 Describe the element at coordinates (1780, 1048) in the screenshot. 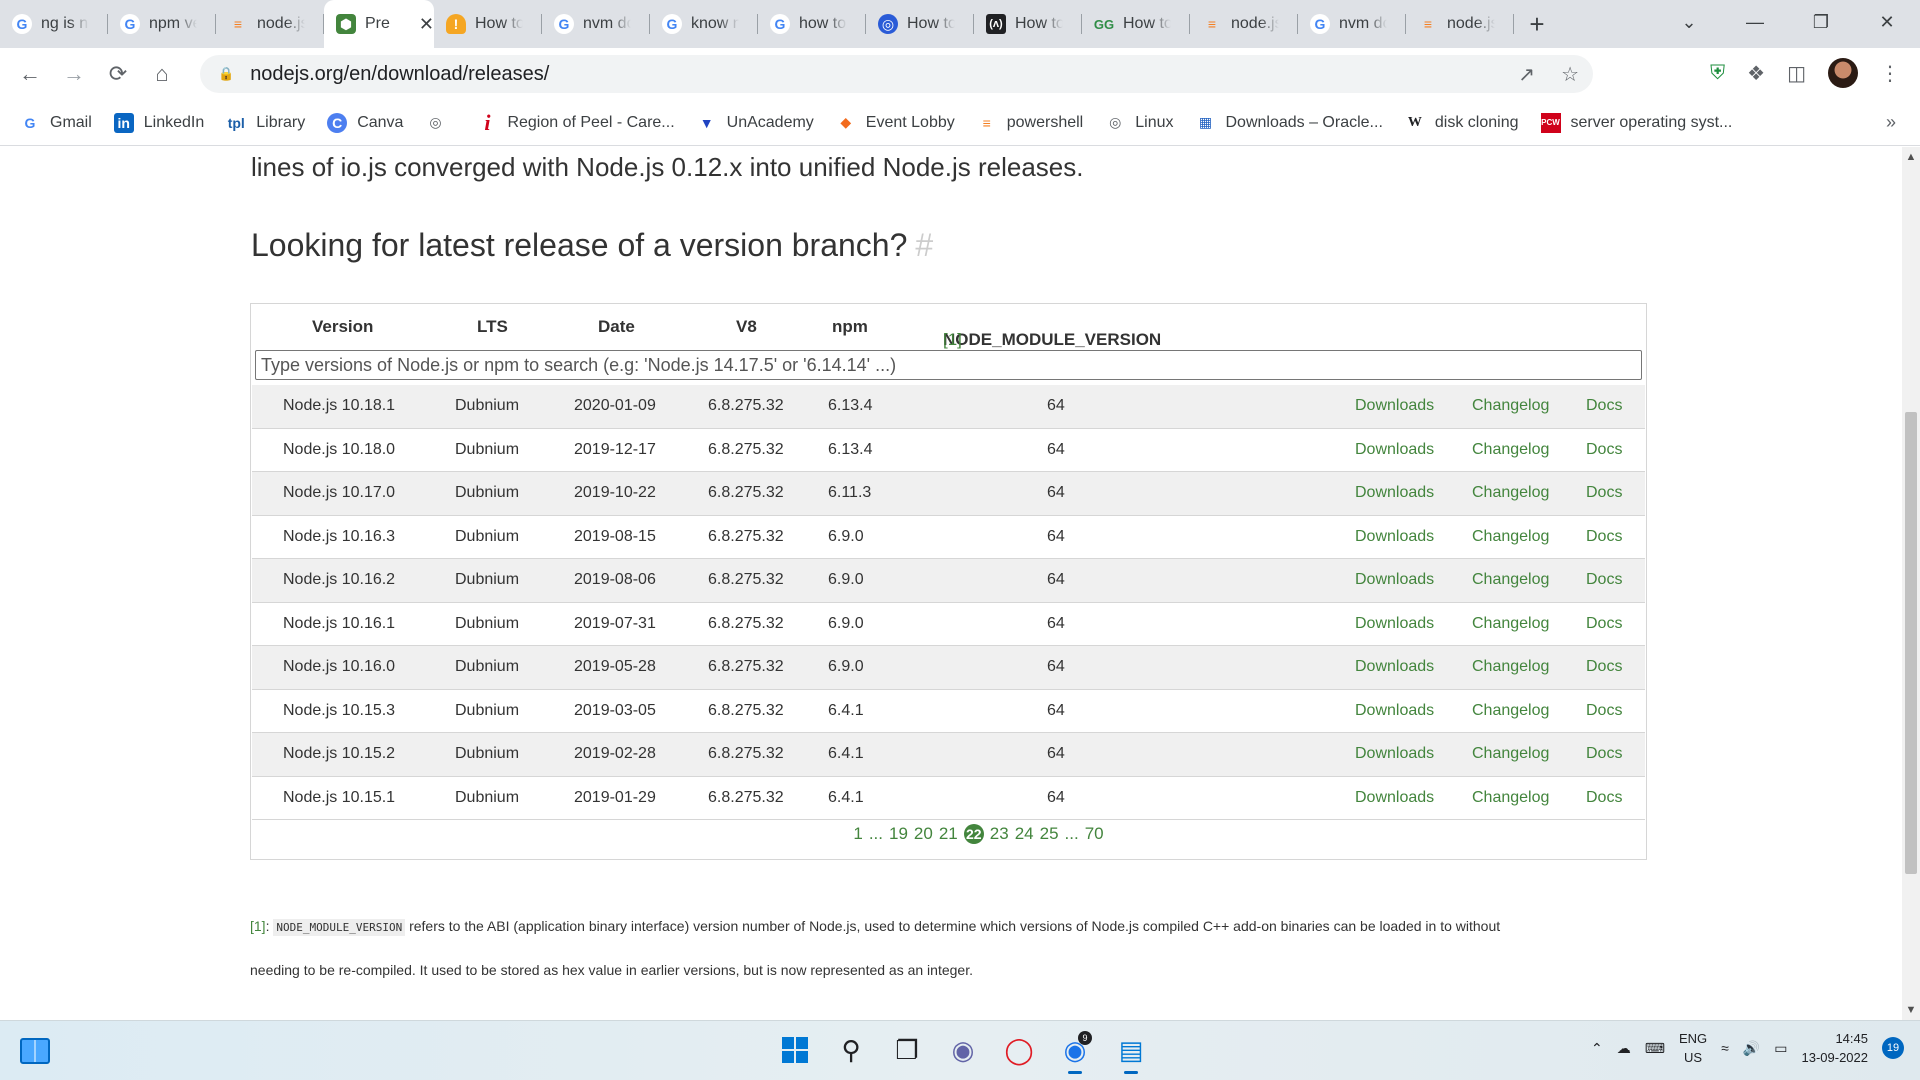

I see `battery-icon: ▭` at that location.